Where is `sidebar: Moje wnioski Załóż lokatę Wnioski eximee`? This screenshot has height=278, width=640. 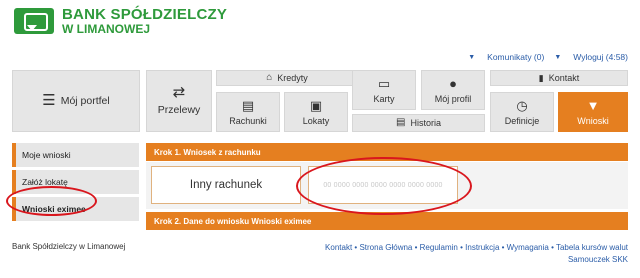
sidebar: Moje wnioski Załóż lokatę Wnioski eximee is located at coordinates (75, 183).